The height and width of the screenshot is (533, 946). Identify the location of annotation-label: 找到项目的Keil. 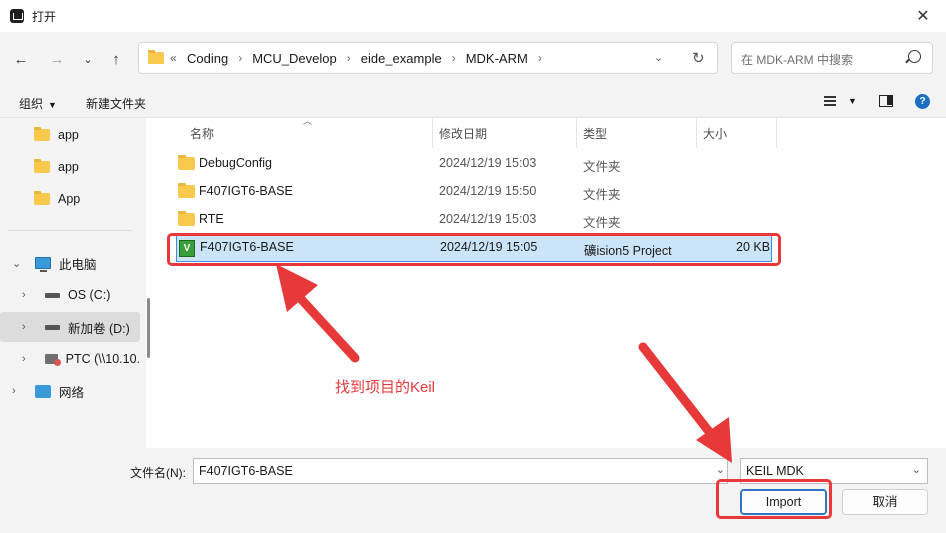
(385, 387).